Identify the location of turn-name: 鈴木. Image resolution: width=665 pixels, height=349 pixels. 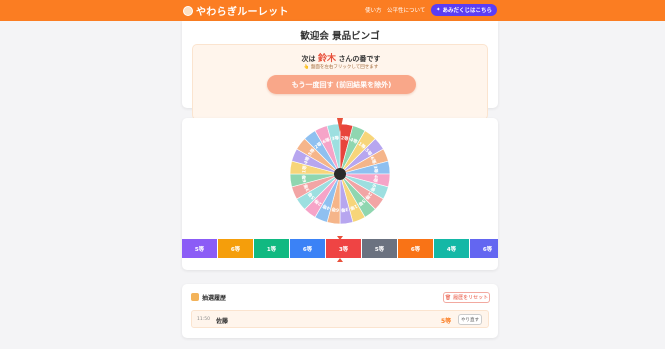
(326, 59).